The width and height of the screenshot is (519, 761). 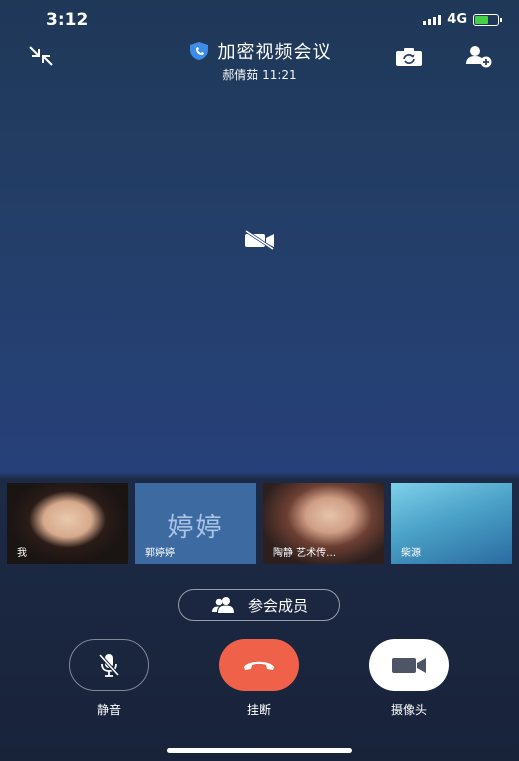 I want to click on video-camera-icon, so click(x=409, y=665).